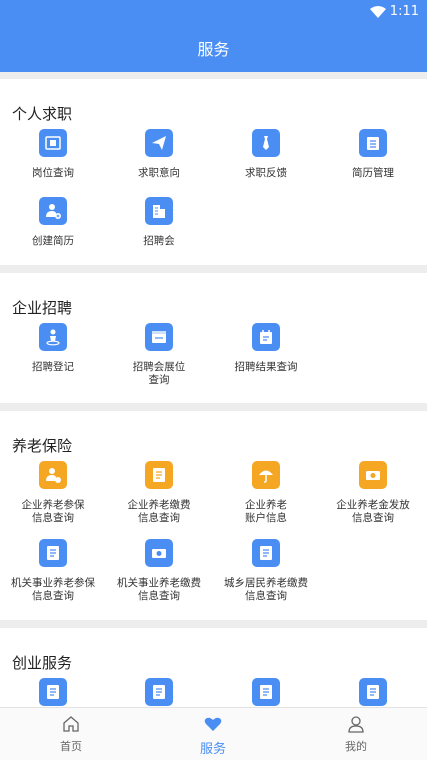 This screenshot has height=760, width=427. What do you see at coordinates (71, 746) in the screenshot?
I see `tab-label: 首页` at bounding box center [71, 746].